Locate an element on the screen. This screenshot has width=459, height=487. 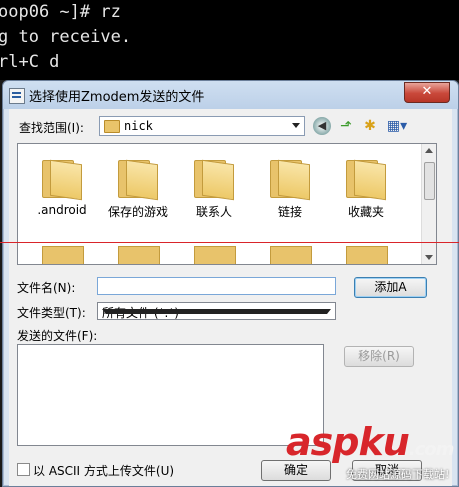
close-icon: ✕ is located at coordinates (427, 91).